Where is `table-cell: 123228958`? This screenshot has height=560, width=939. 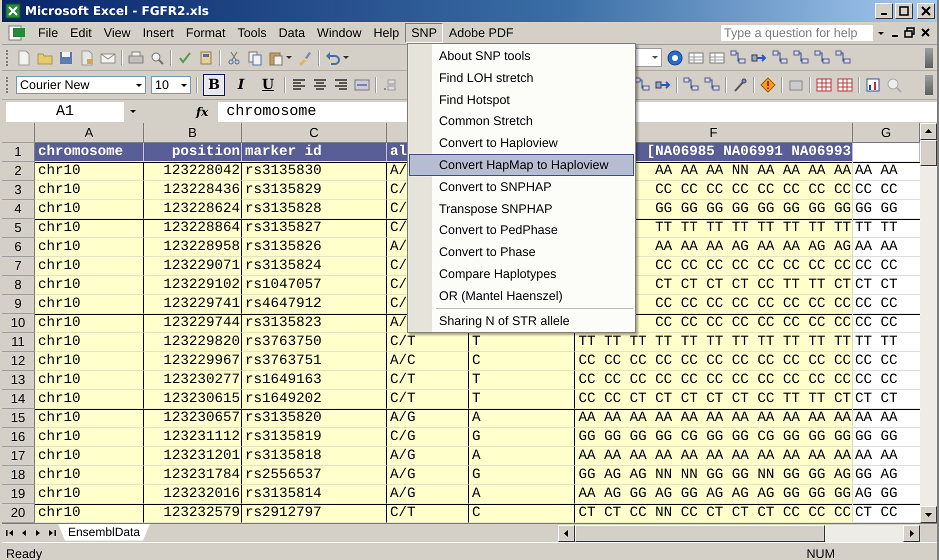 table-cell: 123228958 is located at coordinates (193, 247).